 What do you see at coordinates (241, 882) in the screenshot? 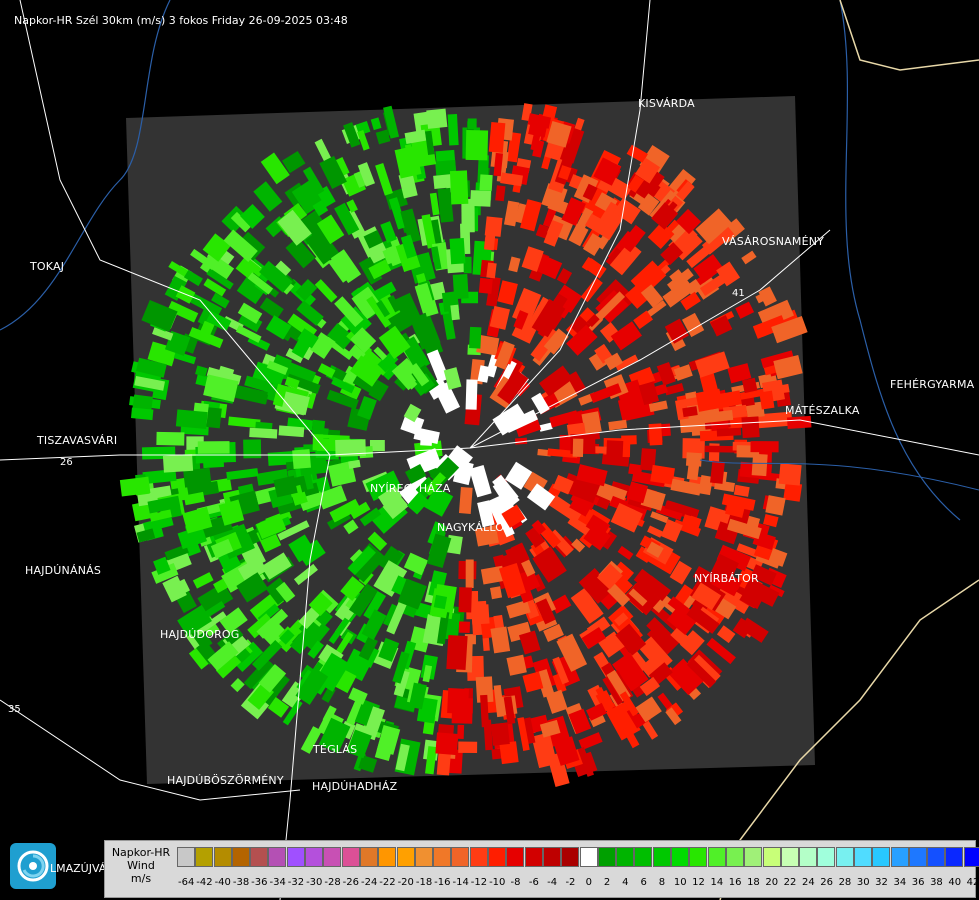
I see `legend-tick-label: -38` at bounding box center [241, 882].